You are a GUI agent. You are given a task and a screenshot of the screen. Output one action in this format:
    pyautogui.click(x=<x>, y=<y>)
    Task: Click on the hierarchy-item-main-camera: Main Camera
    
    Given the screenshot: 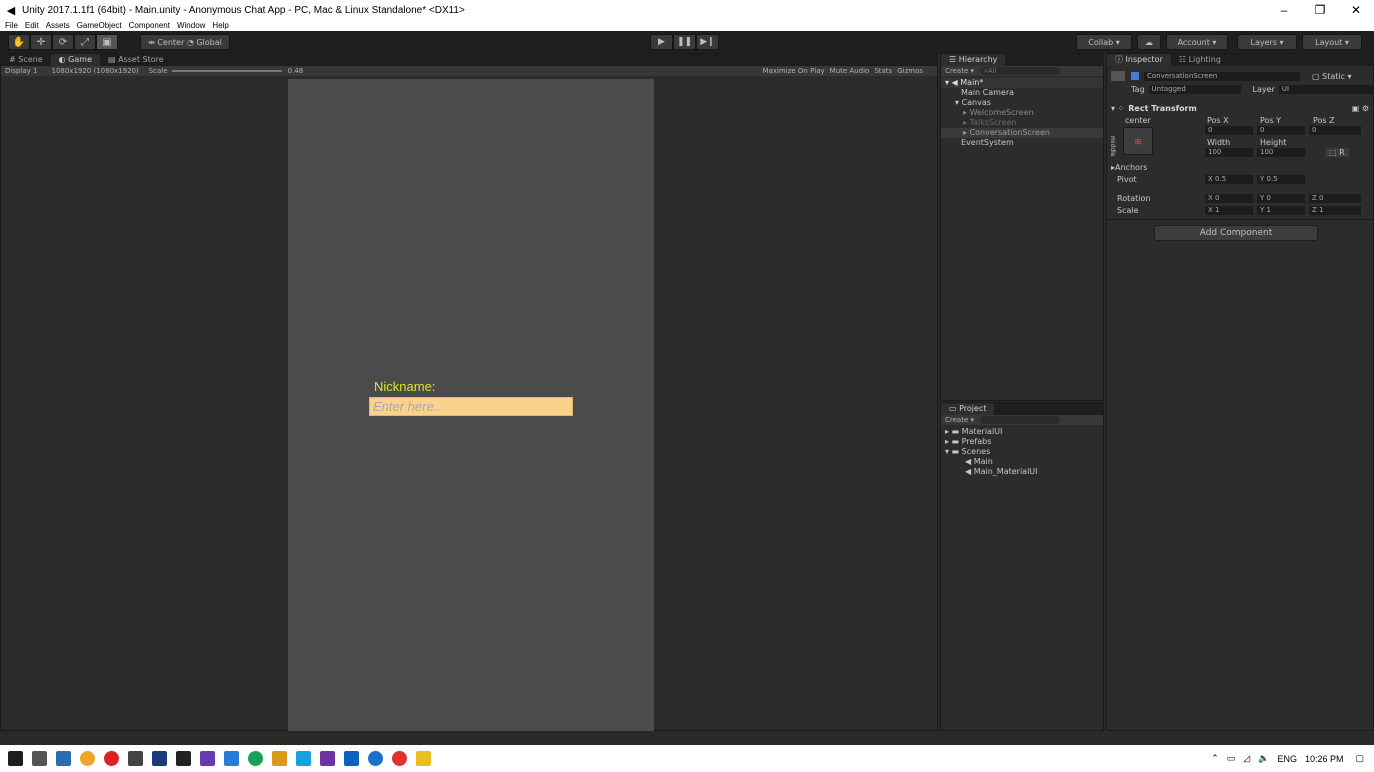 What is the action you would take?
    pyautogui.click(x=1022, y=93)
    